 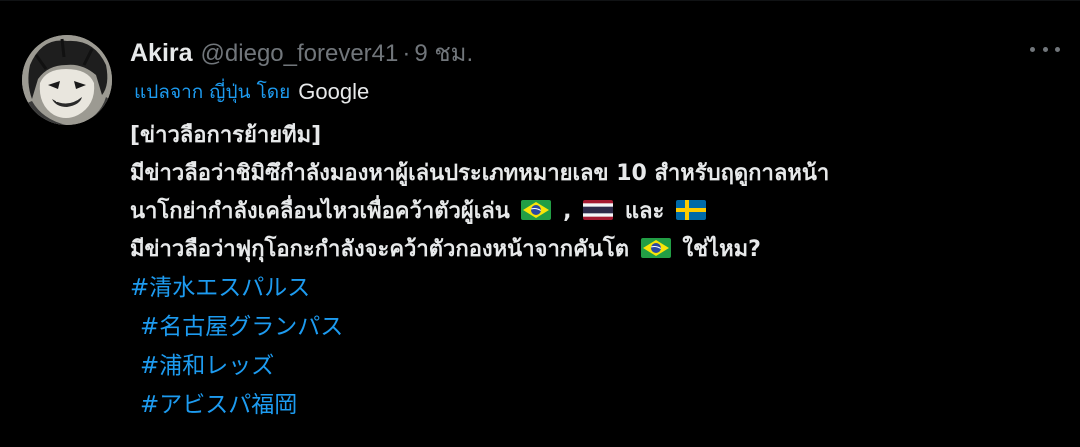 I want to click on hashtag-link: #名古屋グランパス, so click(x=595, y=327).